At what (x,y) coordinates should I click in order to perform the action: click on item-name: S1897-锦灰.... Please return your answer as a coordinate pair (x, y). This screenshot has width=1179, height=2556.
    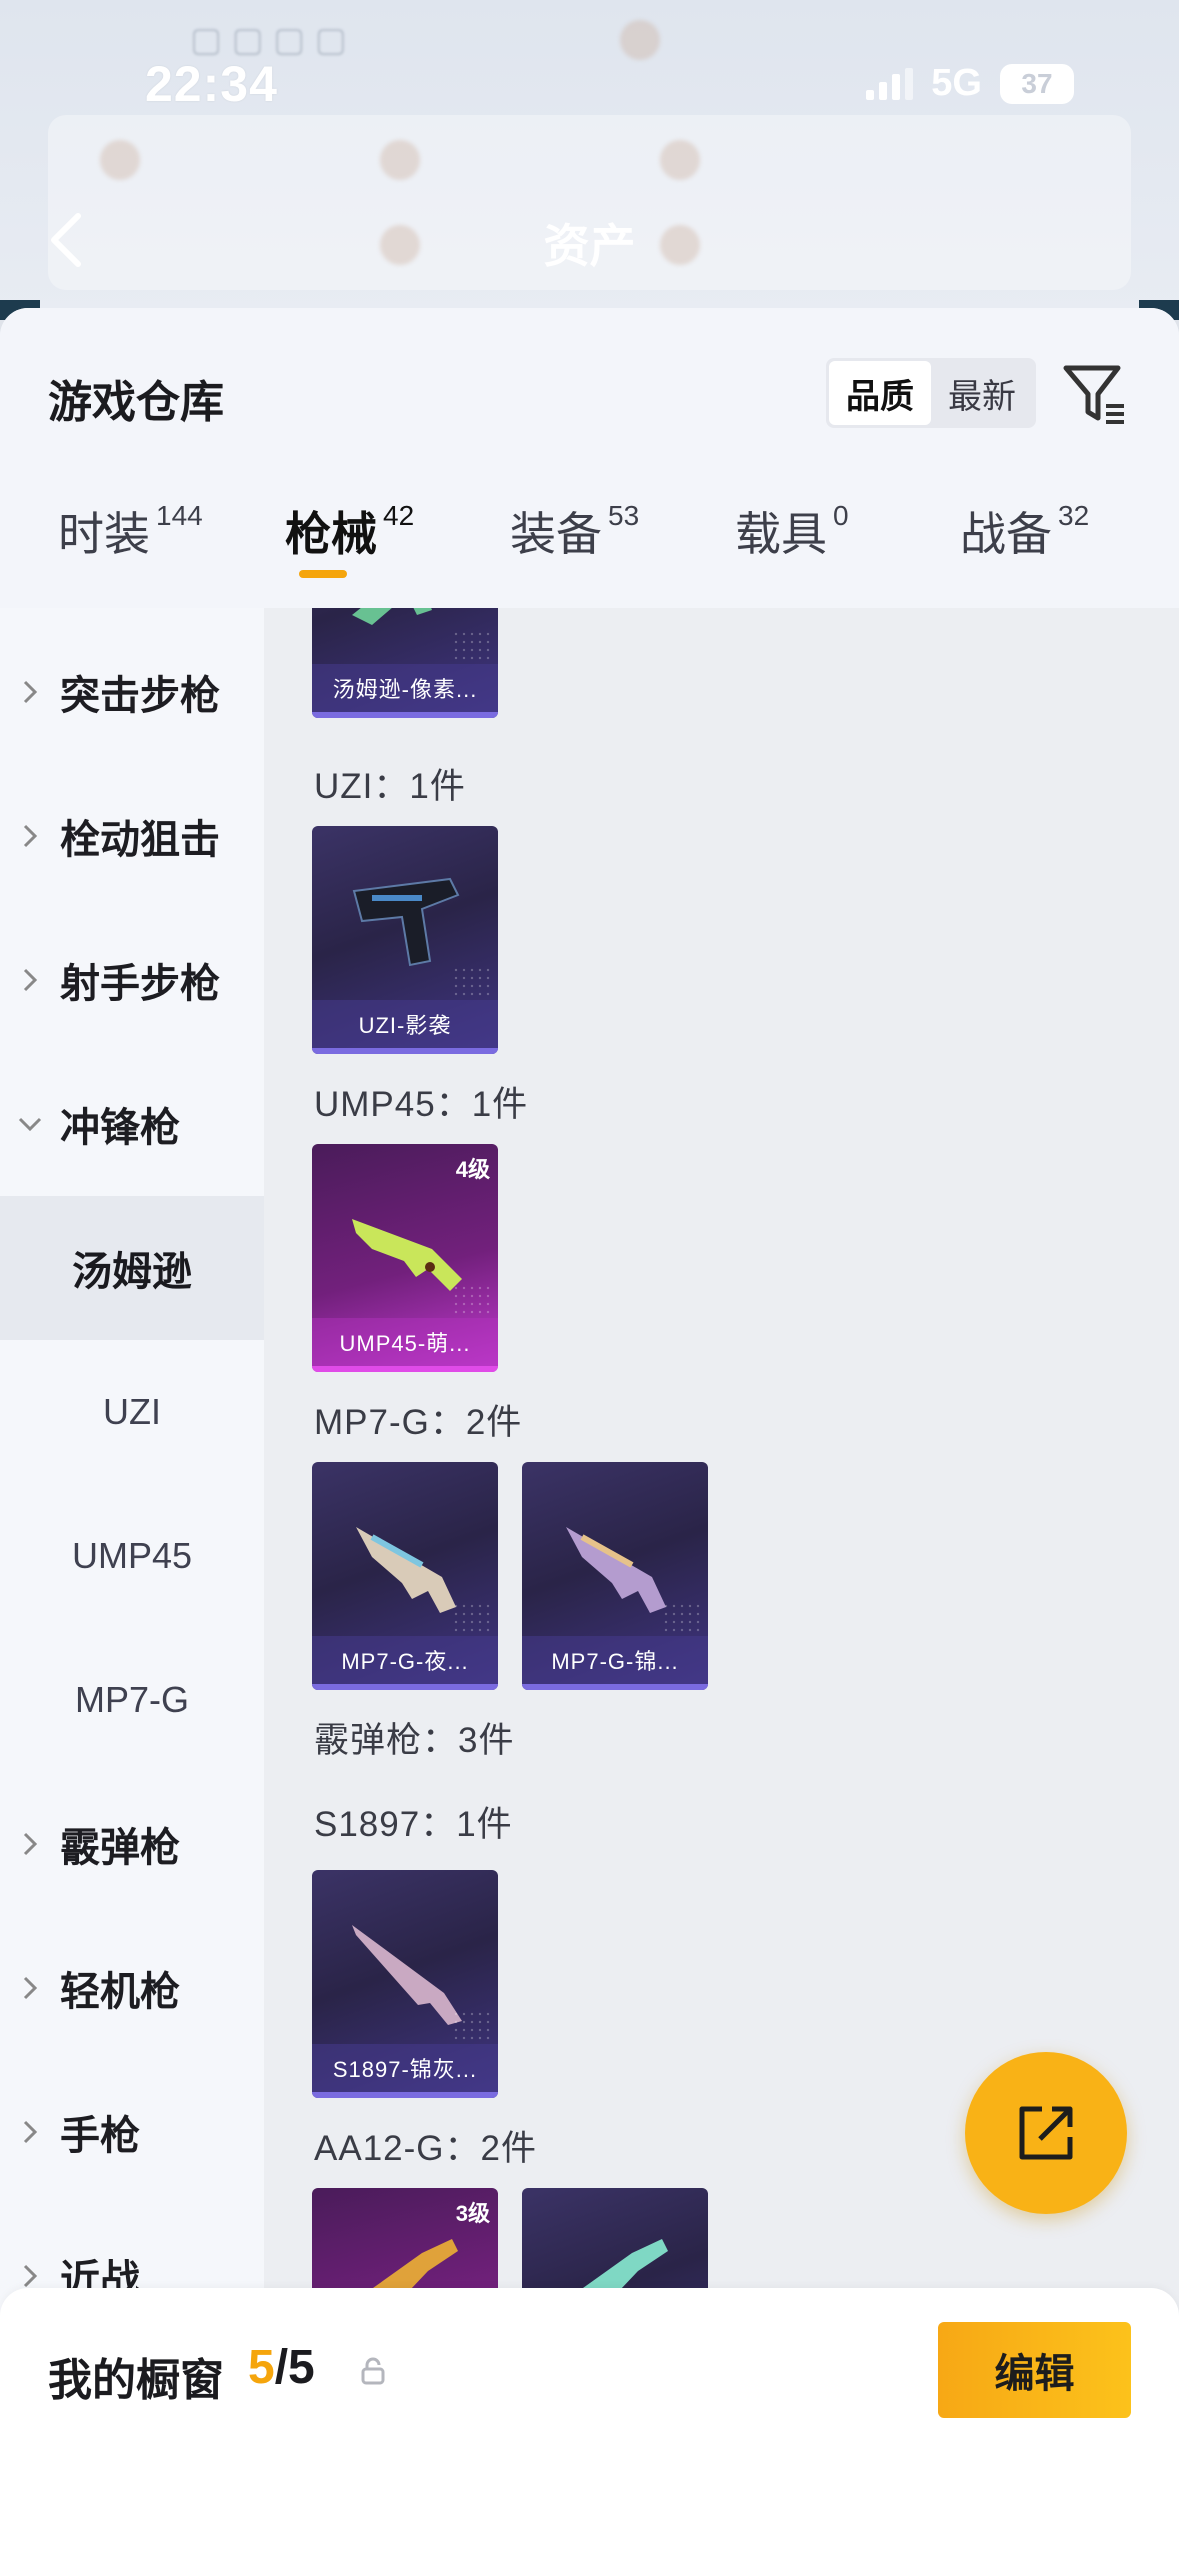
    Looking at the image, I should click on (405, 2068).